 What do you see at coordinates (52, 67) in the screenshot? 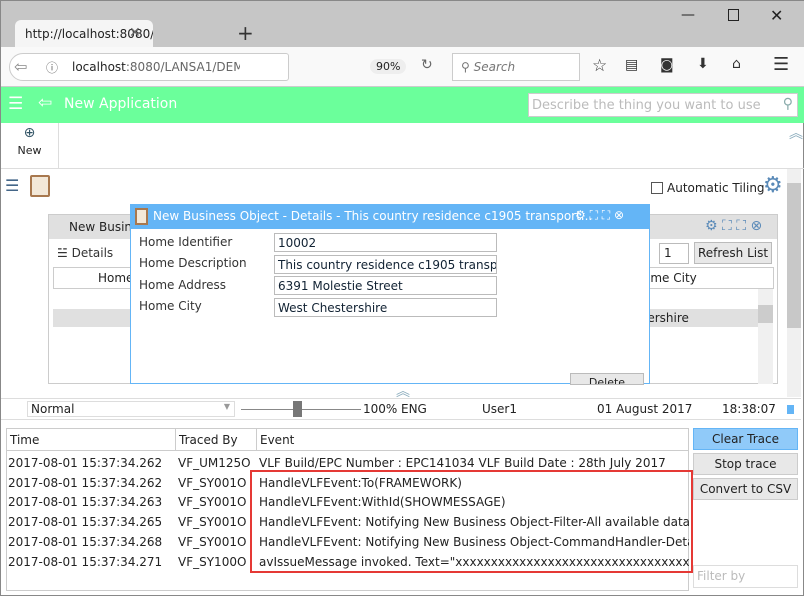
I see `info-icon: ⓘ` at bounding box center [52, 67].